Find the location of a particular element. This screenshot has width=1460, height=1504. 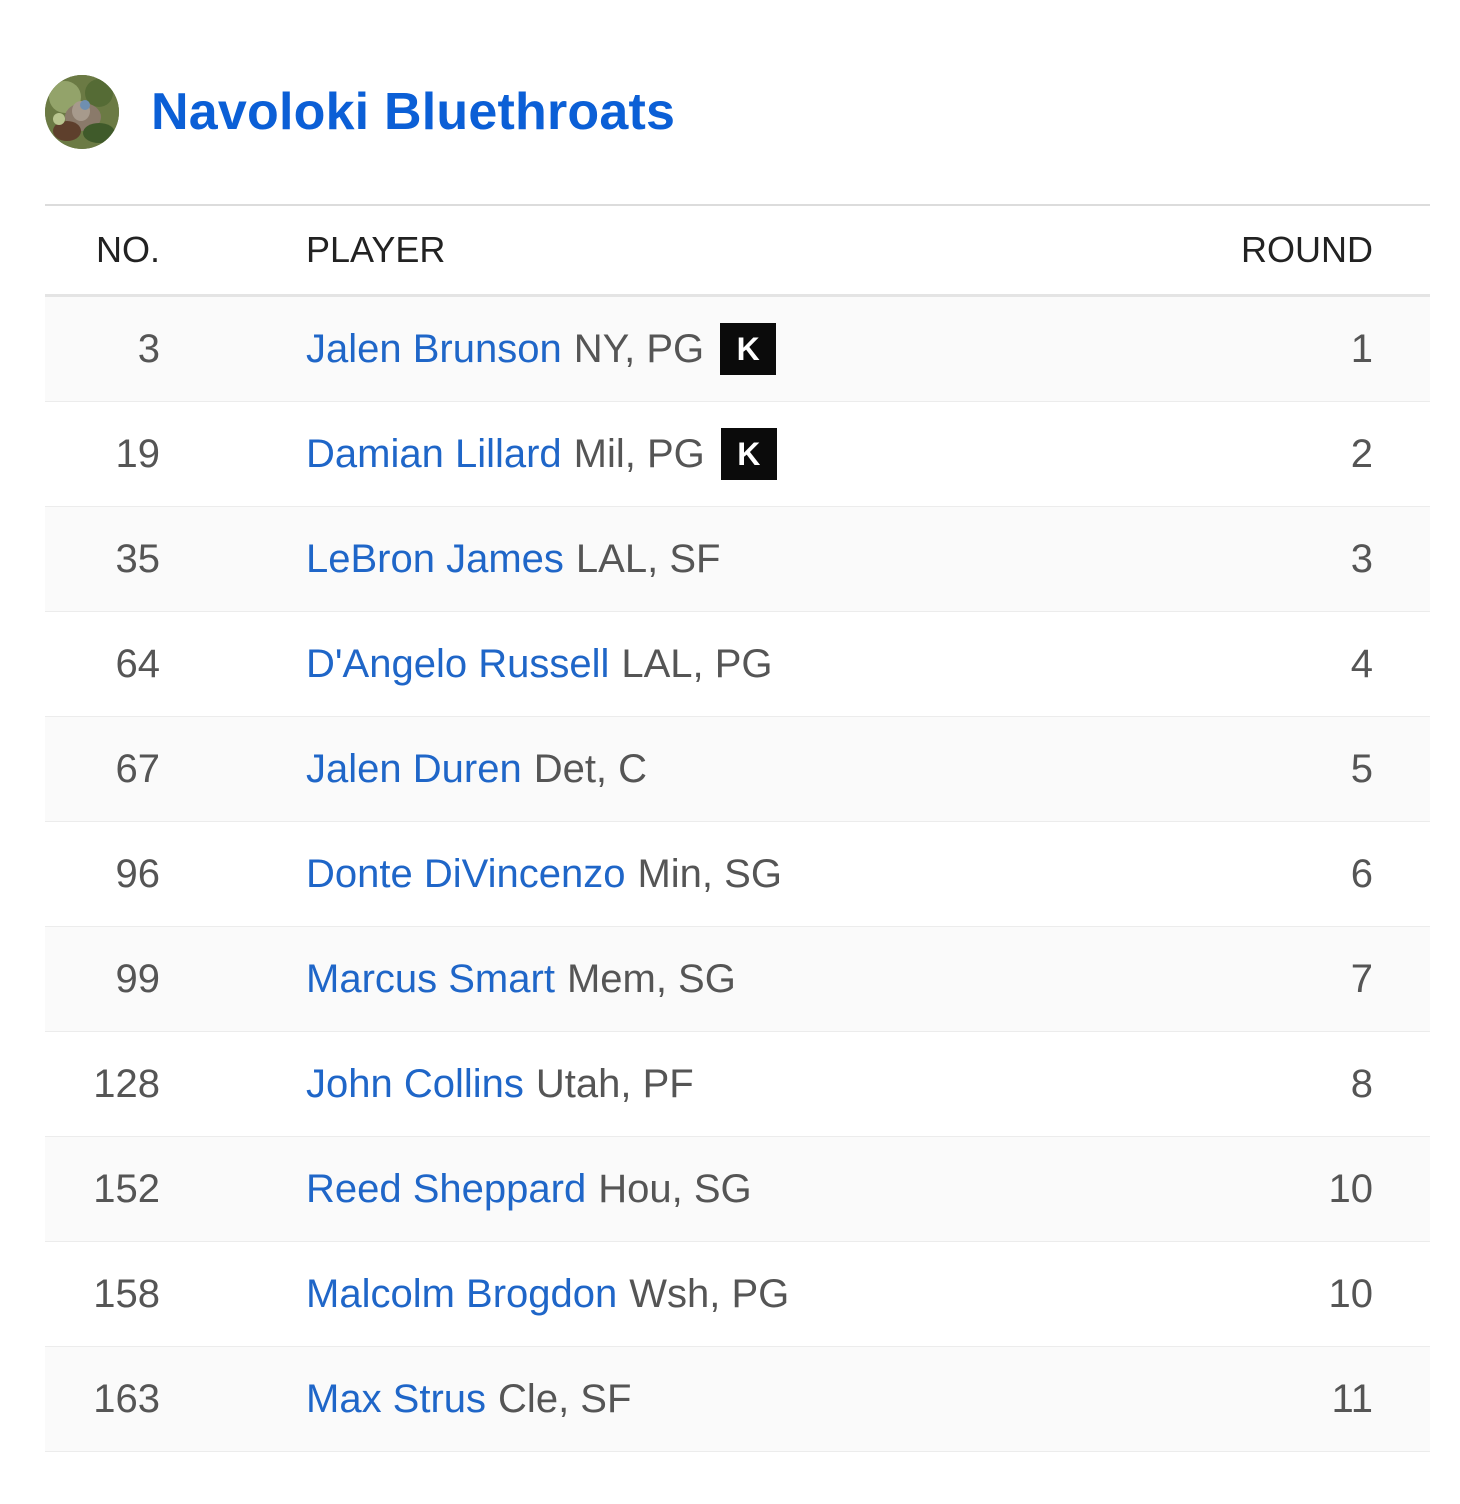

table-row: 64 D'Angelo Russell LAL, PG 4 is located at coordinates (737, 664).